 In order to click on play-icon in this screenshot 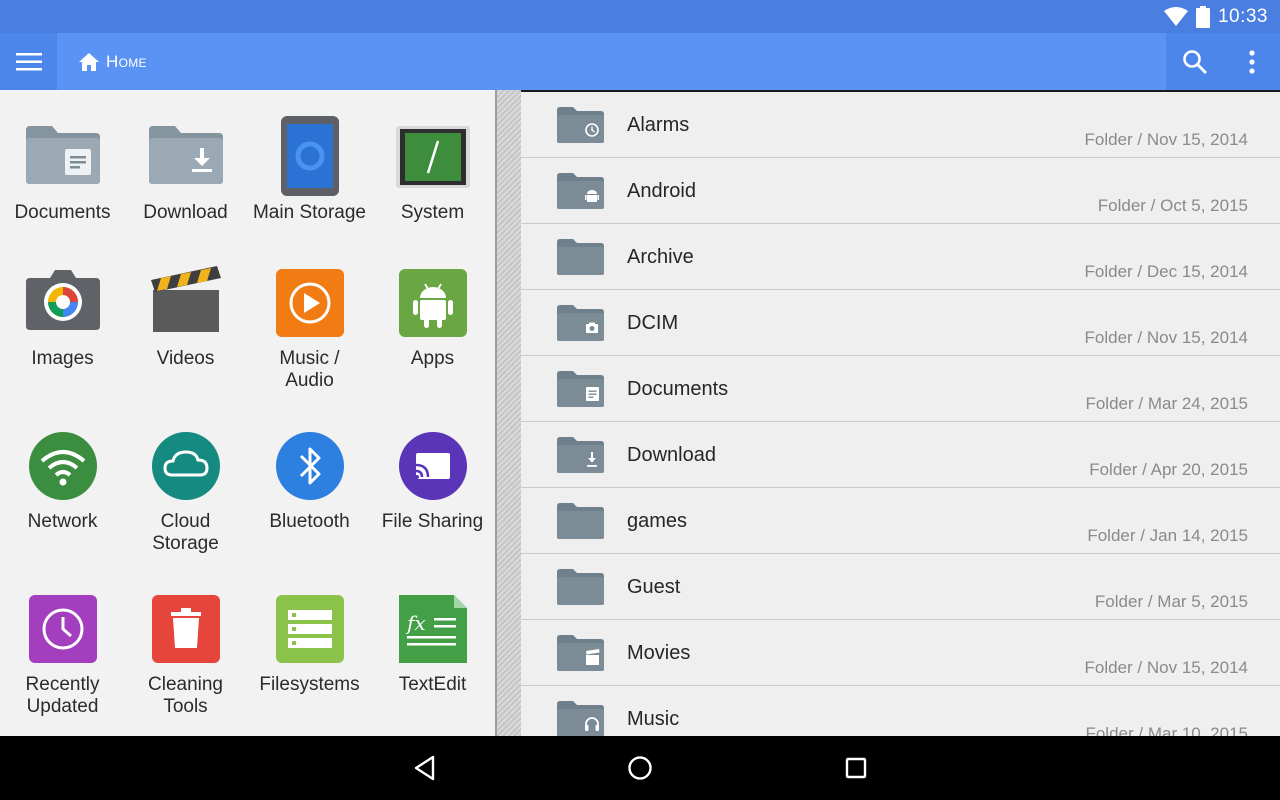, I will do `click(309, 303)`.